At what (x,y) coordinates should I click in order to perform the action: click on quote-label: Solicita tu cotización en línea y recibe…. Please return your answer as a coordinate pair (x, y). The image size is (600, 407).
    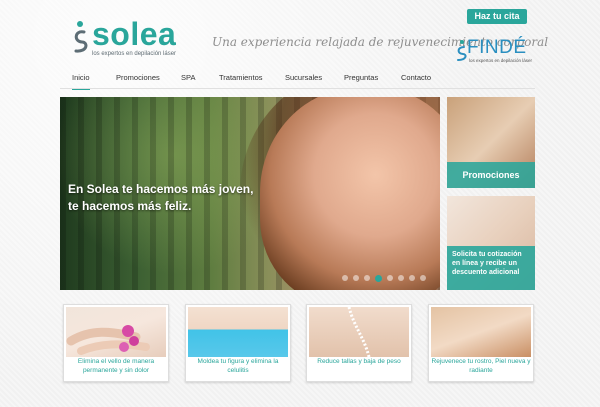
    Looking at the image, I should click on (491, 268).